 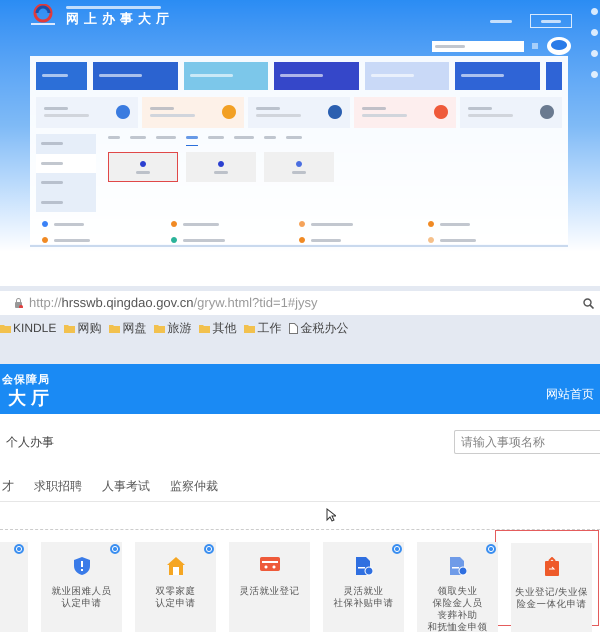 What do you see at coordinates (535, 46) in the screenshot?
I see `menu-icon` at bounding box center [535, 46].